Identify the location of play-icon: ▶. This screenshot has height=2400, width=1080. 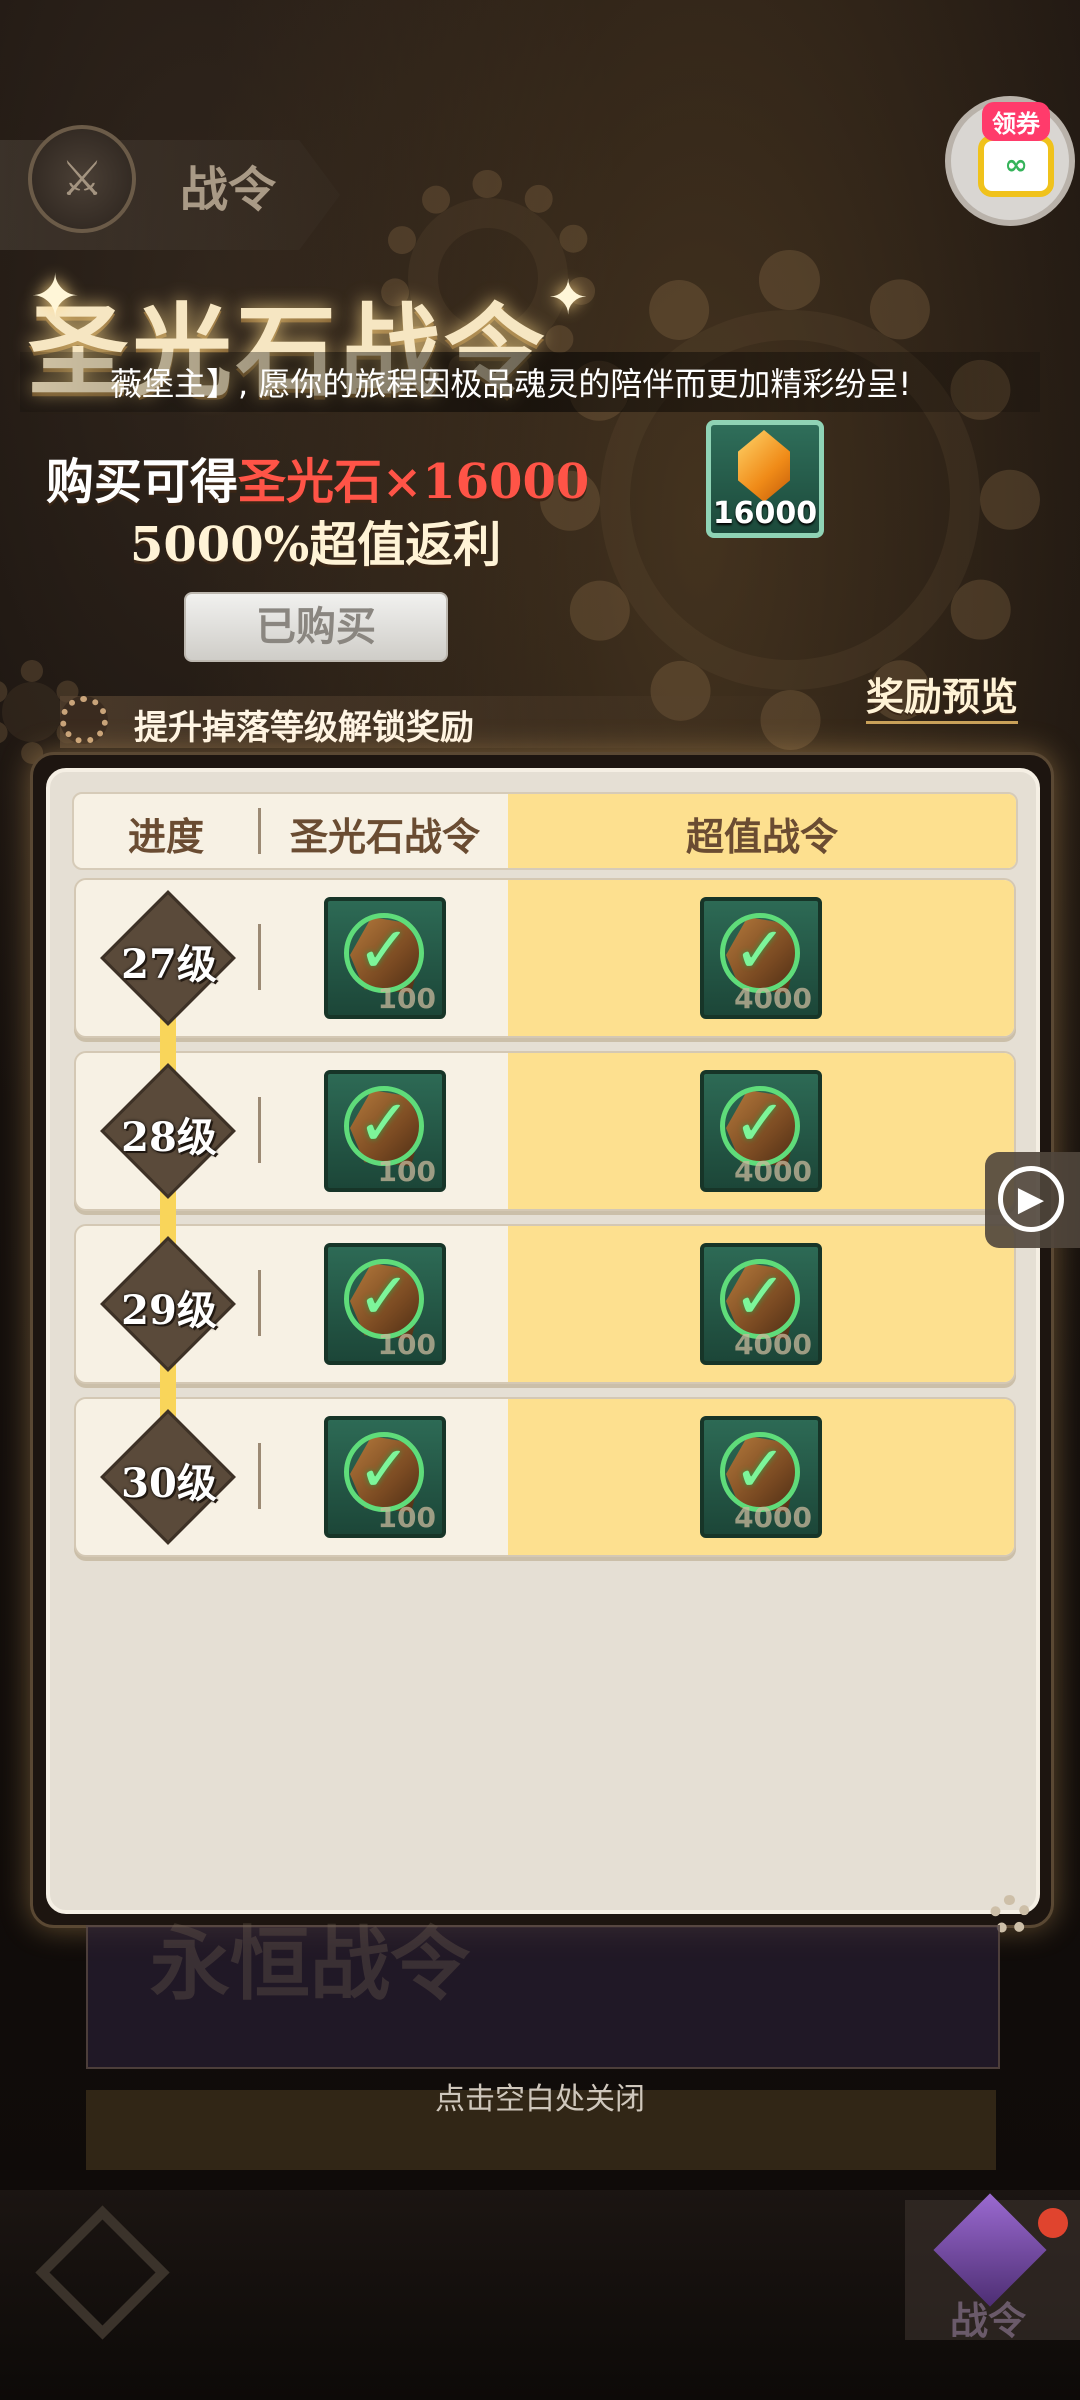
(1031, 1199).